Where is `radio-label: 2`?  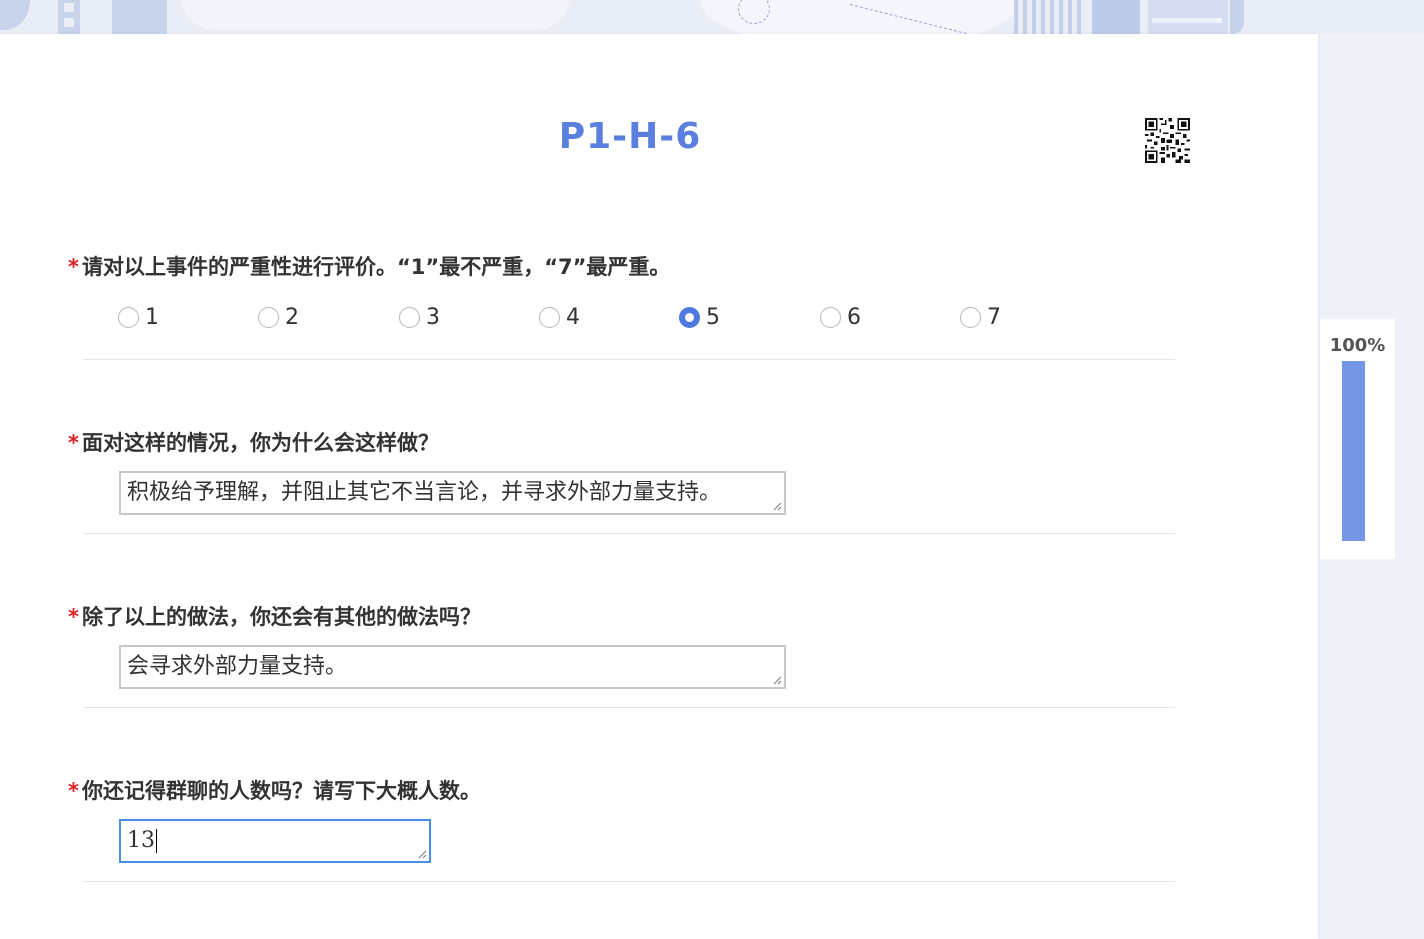
radio-label: 2 is located at coordinates (292, 317).